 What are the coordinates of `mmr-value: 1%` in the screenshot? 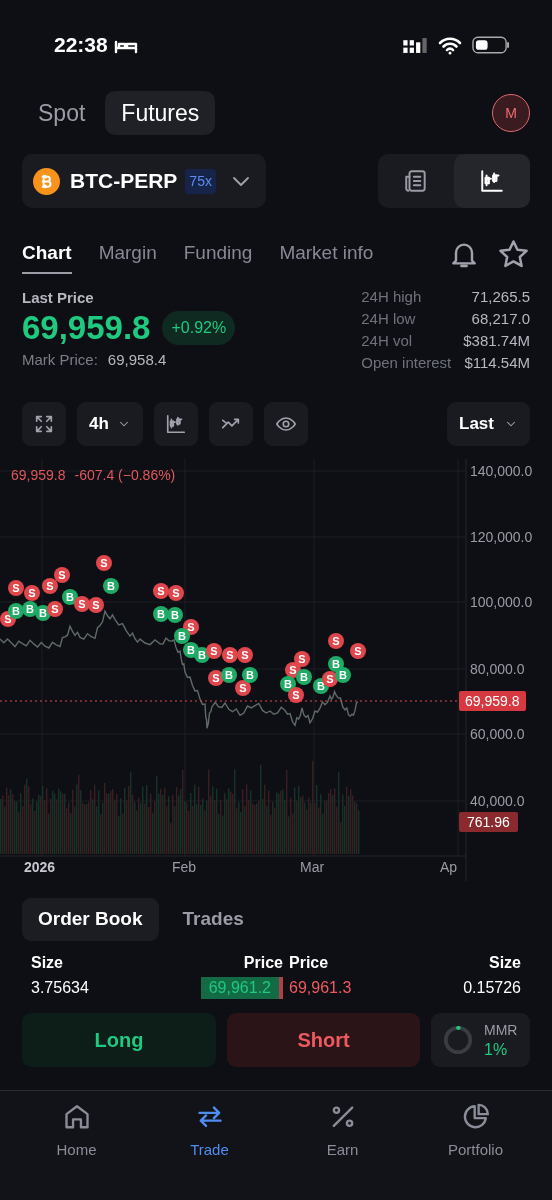 It's located at (496, 1050).